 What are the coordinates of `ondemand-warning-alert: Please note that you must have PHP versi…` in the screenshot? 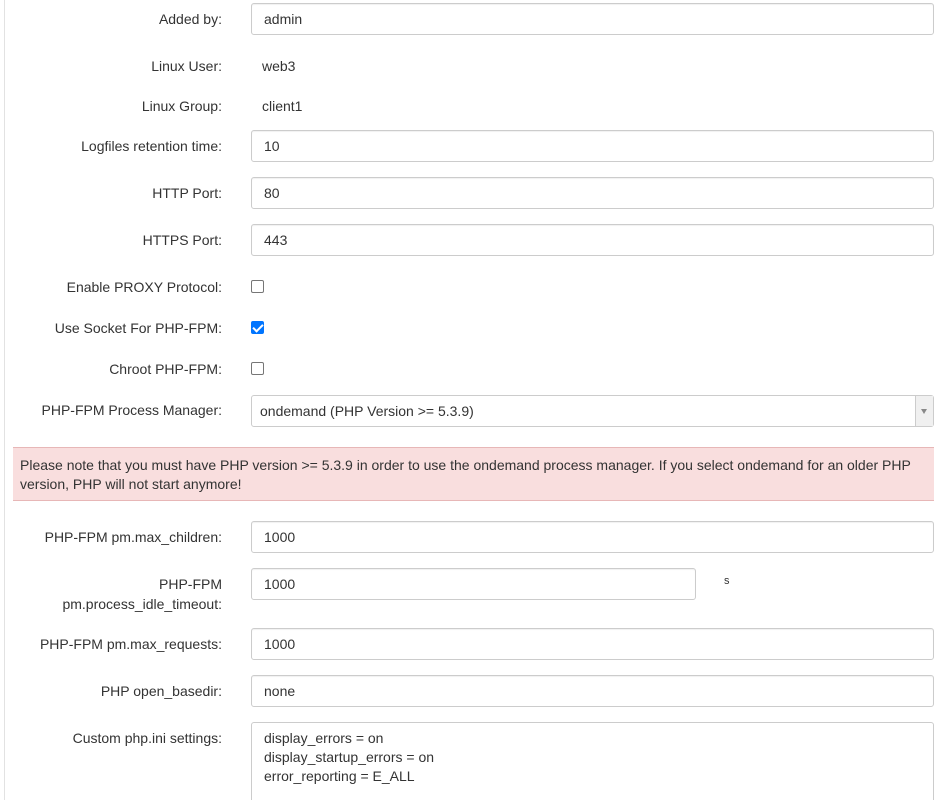 It's located at (473, 474).